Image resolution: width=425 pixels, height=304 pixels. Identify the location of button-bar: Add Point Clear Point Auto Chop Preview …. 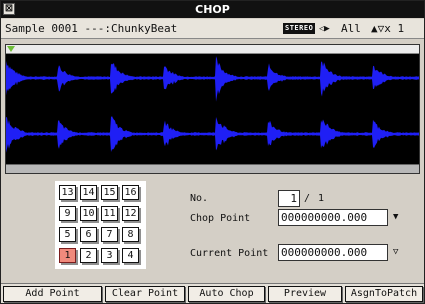
(212, 293).